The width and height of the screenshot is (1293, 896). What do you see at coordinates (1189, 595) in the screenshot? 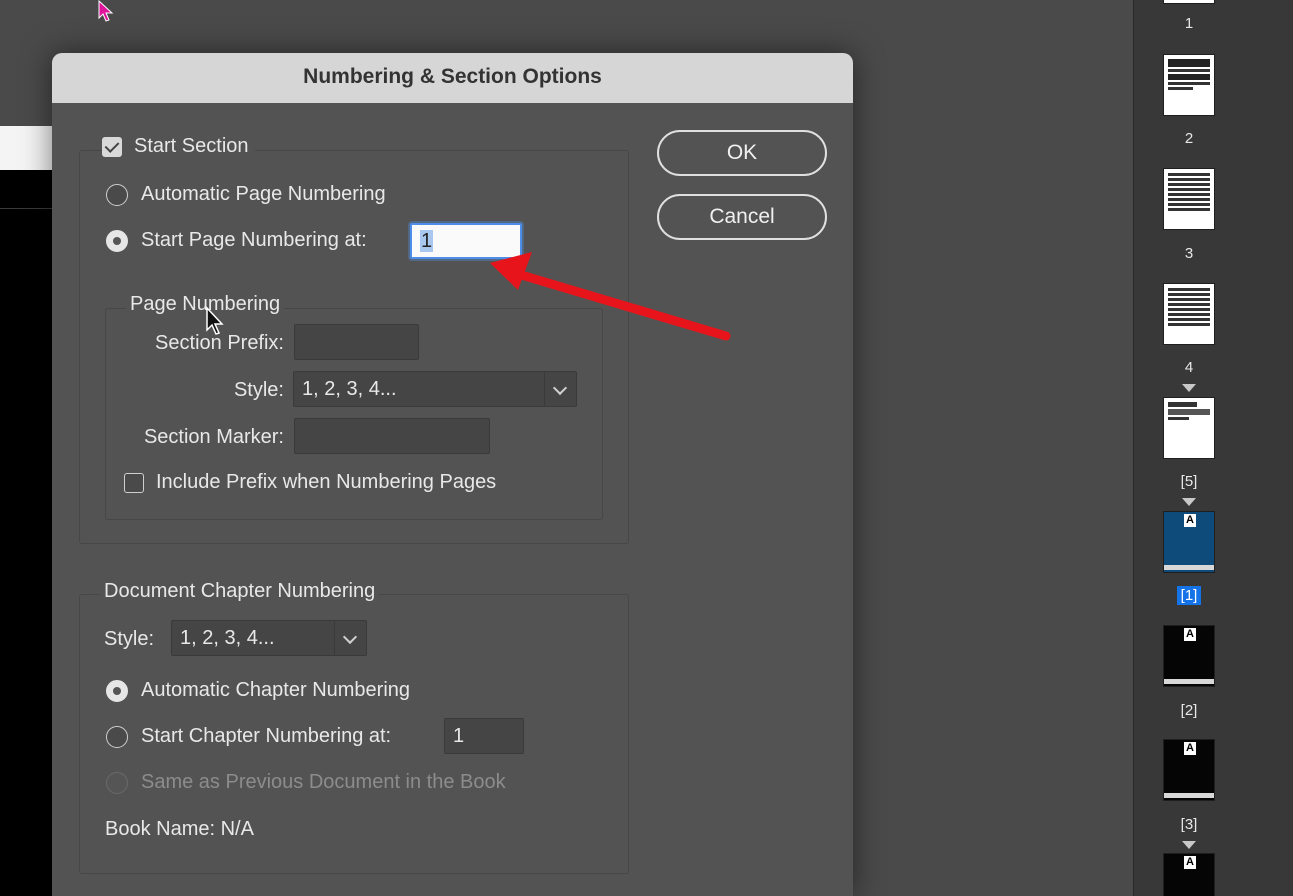
I see `page-label-selected: [1]` at bounding box center [1189, 595].